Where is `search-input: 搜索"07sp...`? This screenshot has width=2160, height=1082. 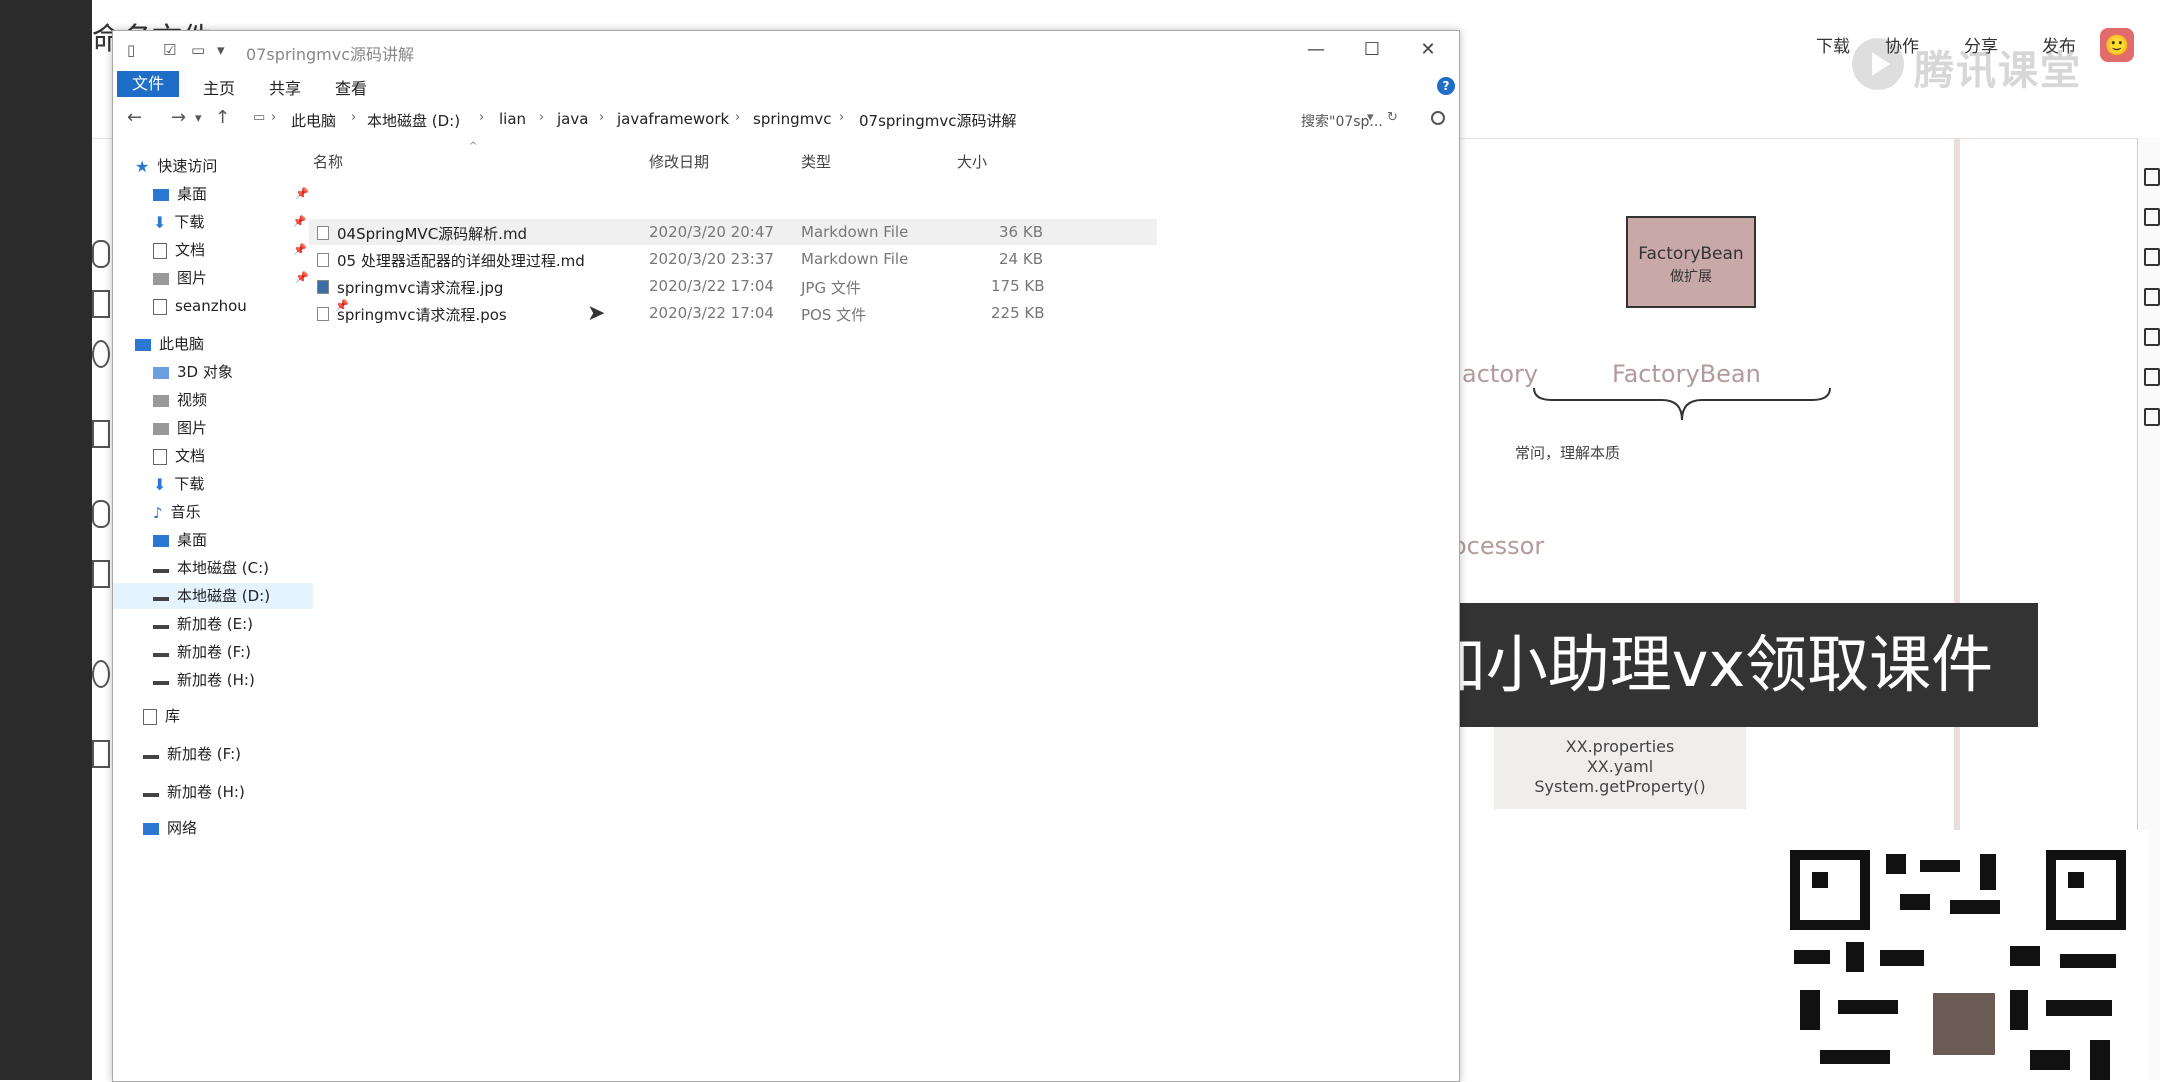
search-input: 搜索"07sp... is located at coordinates (1376, 119).